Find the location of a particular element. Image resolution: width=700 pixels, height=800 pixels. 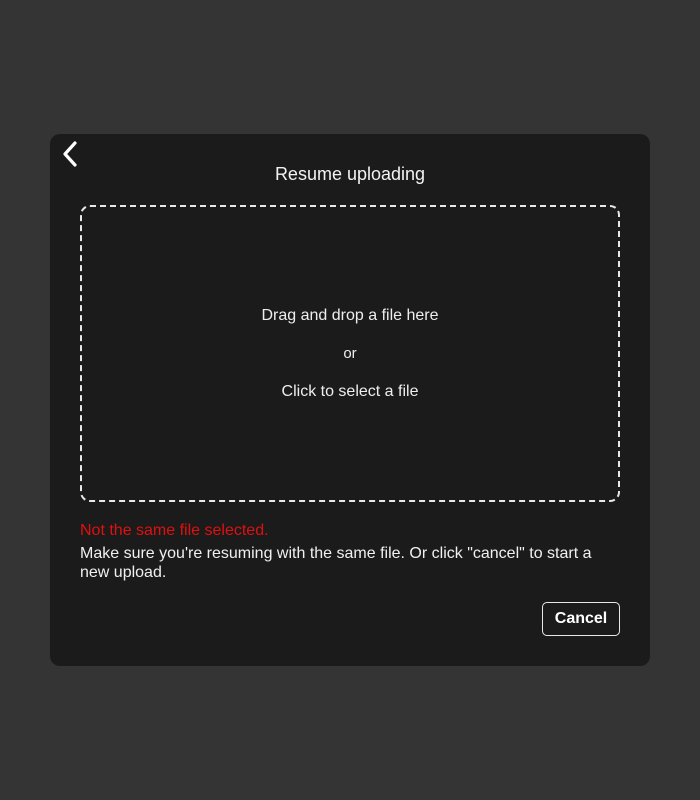

dropzone-or-text: or is located at coordinates (350, 353).